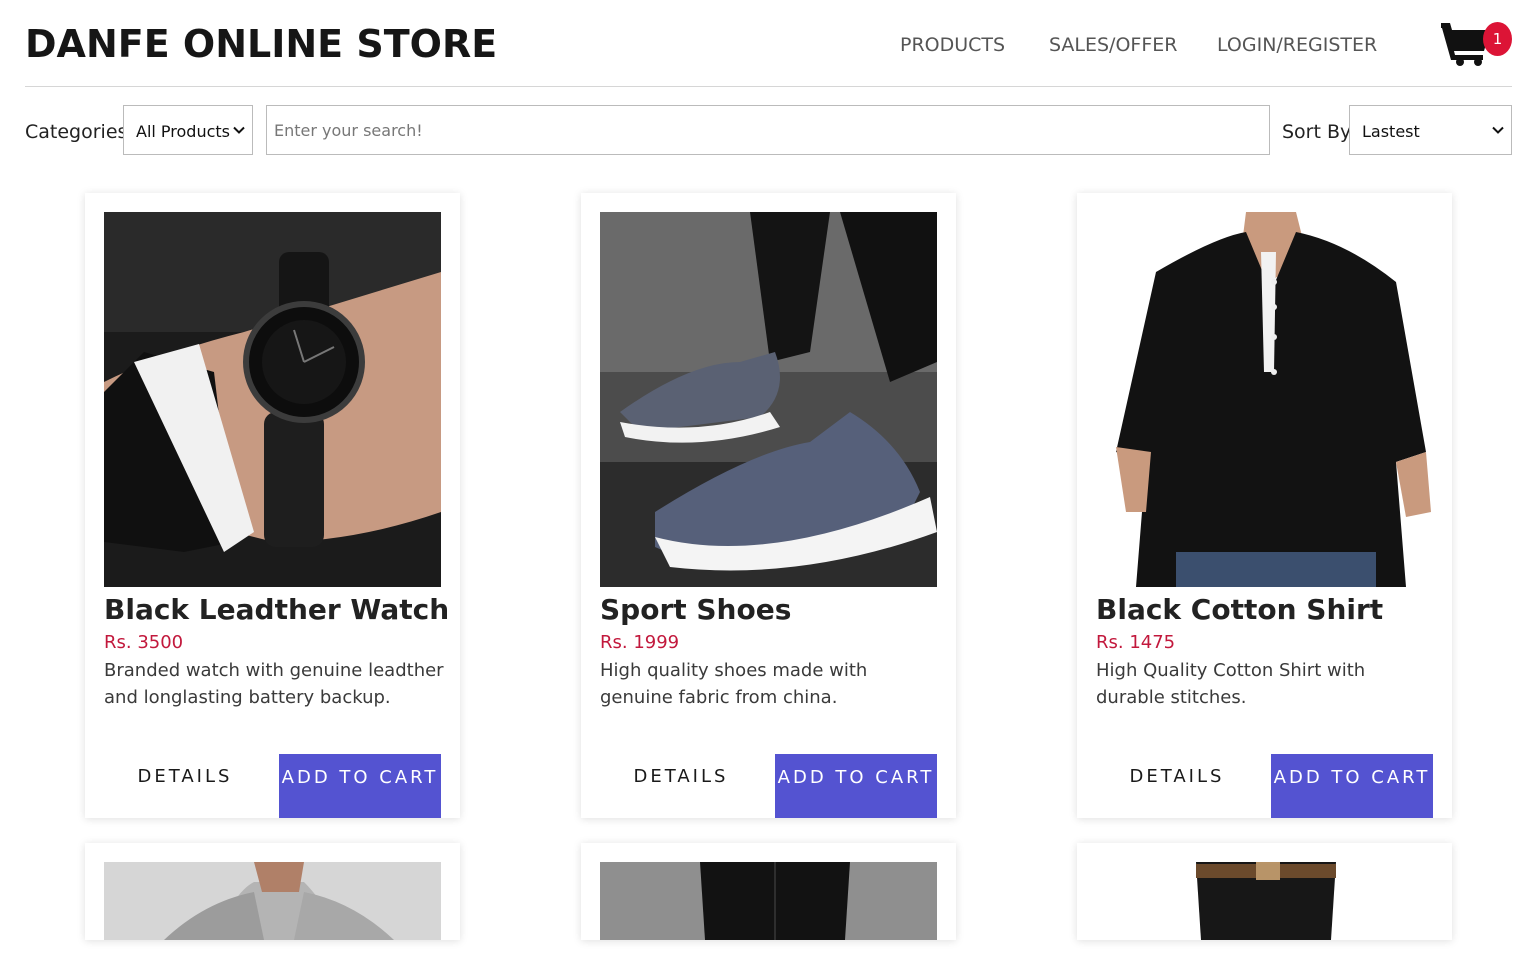  Describe the element at coordinates (1430, 130) in the screenshot. I see `sort-by-select: Lastest` at that location.